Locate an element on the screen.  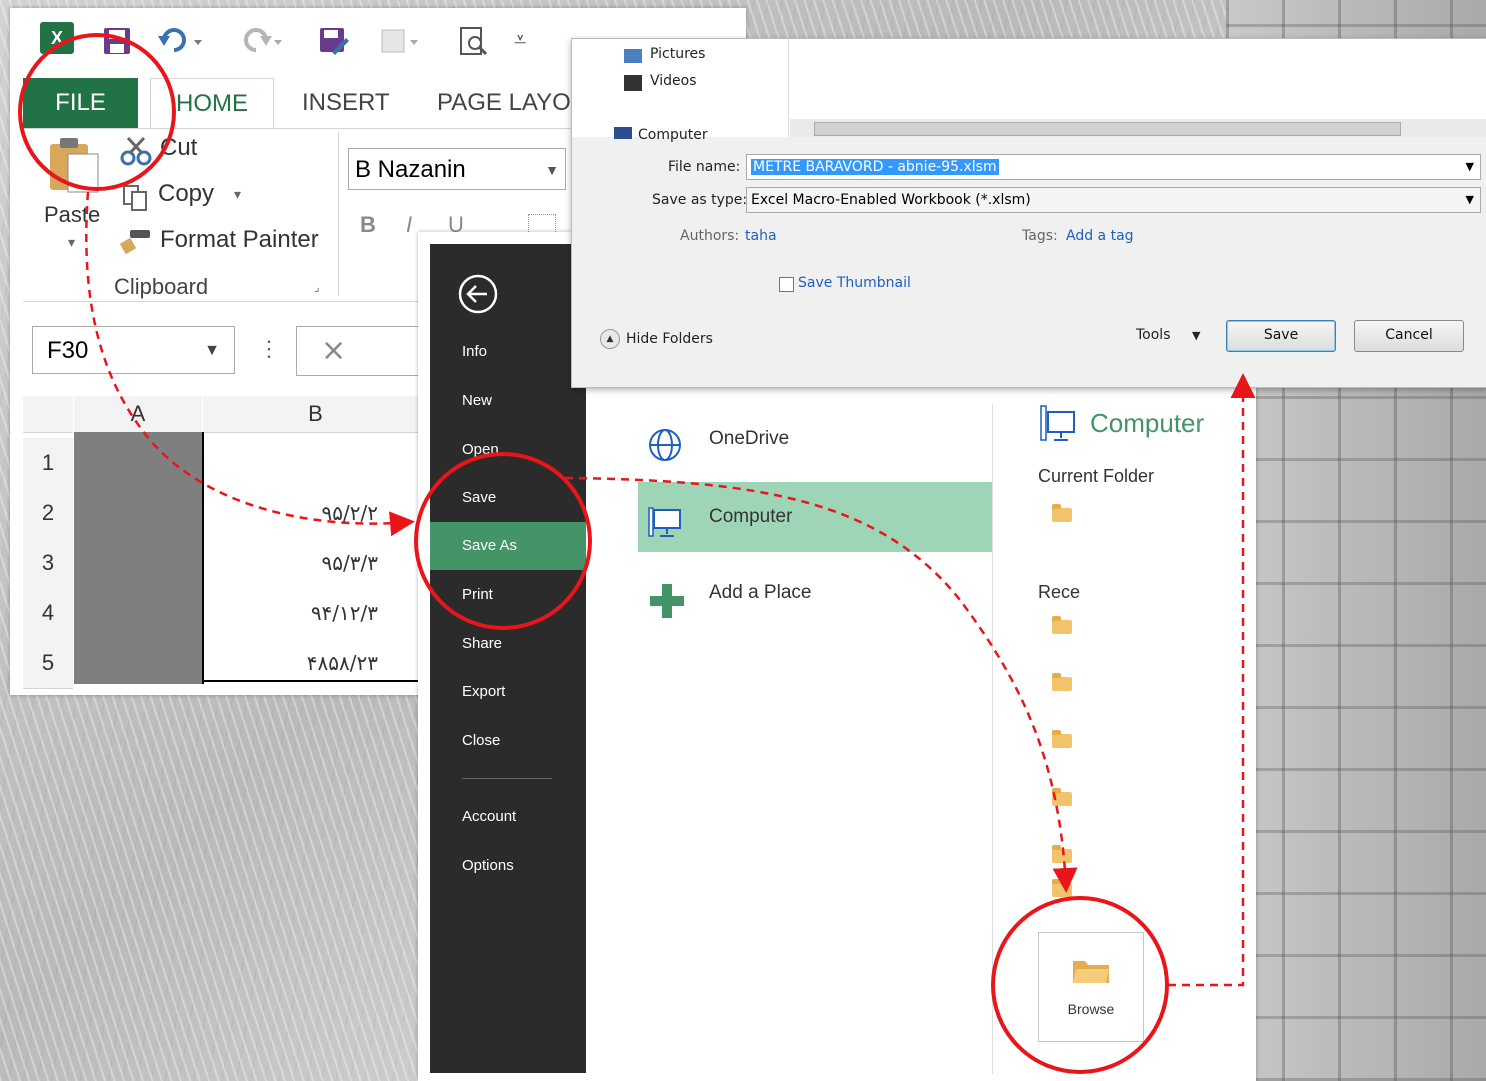
arrow-browse-to-dialog is located at coordinates (1212, 680).